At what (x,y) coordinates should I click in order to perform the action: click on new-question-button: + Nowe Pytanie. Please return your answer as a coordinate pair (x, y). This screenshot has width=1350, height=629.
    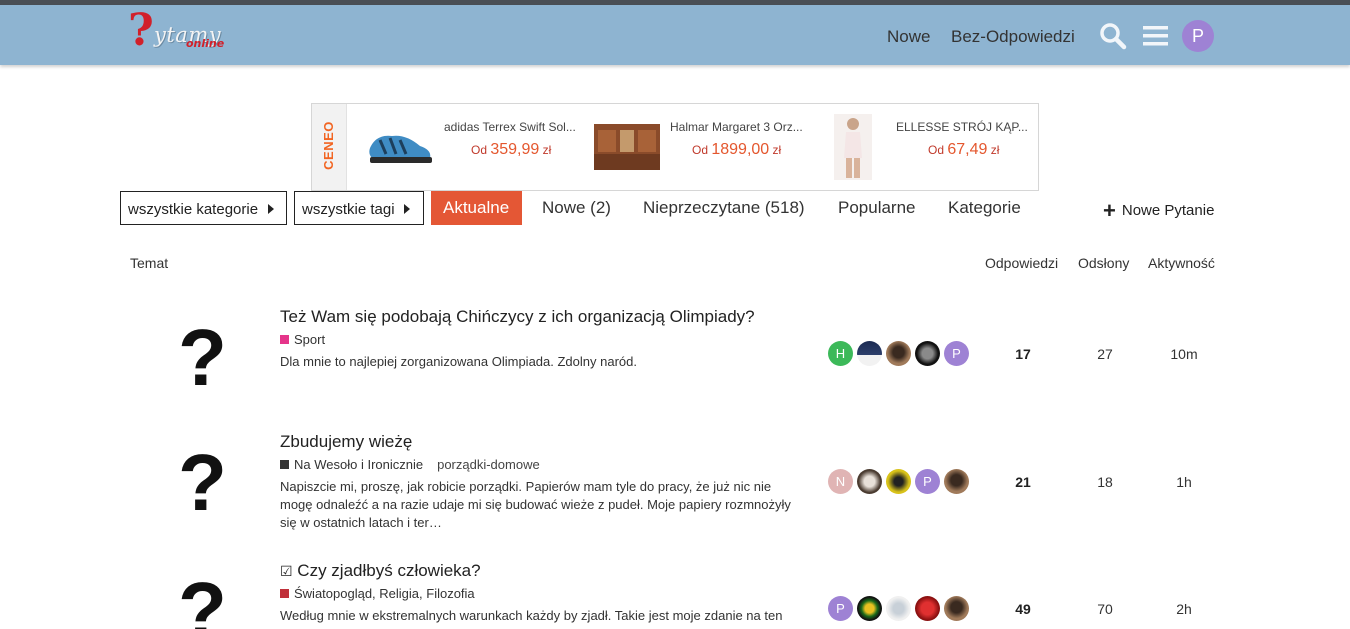
    Looking at the image, I should click on (1158, 211).